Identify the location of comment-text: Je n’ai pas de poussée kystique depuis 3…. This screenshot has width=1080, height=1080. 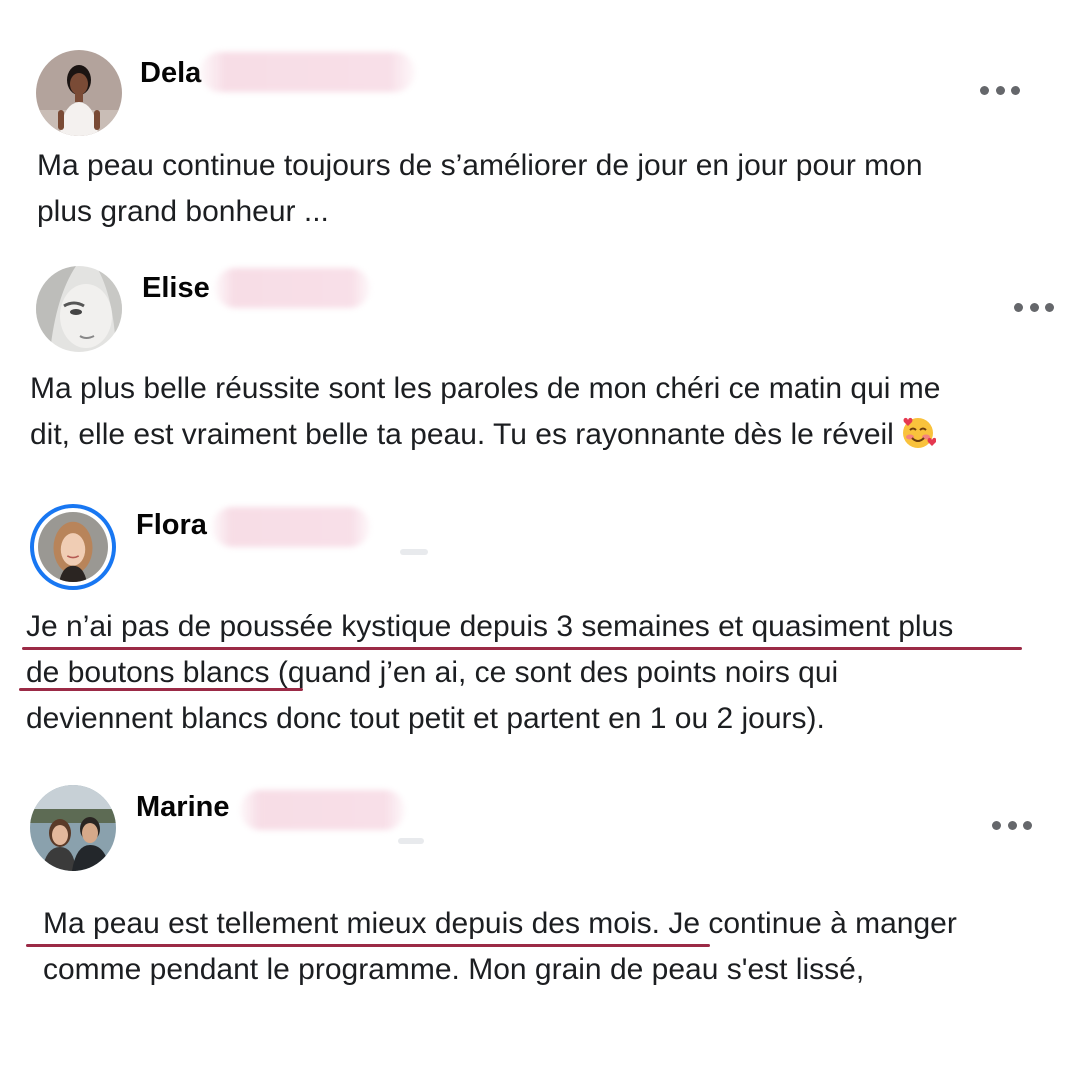
(489, 673).